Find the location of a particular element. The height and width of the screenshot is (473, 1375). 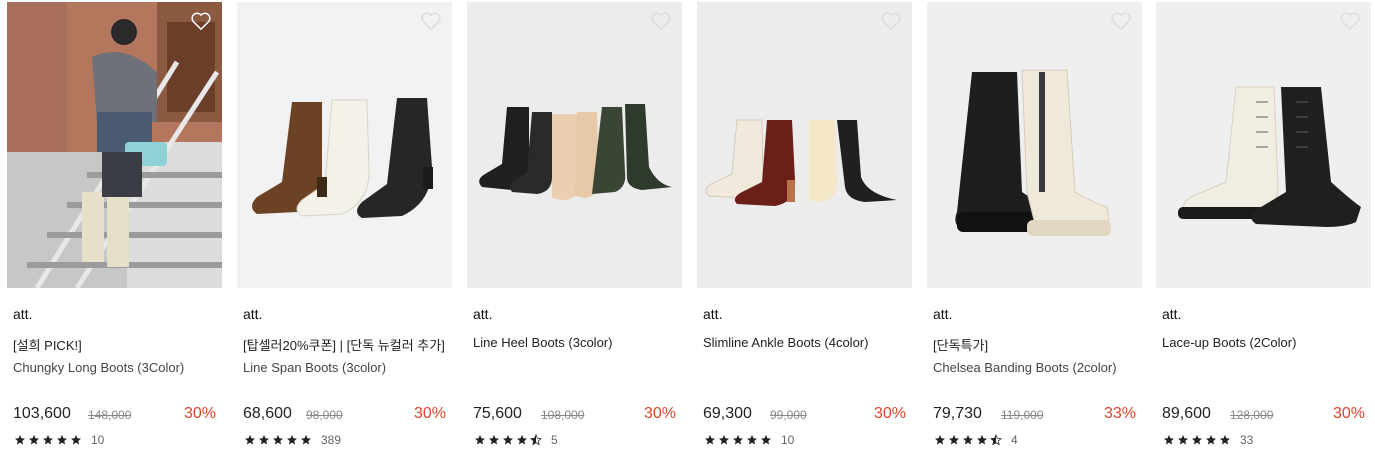

original-price: 98,000 is located at coordinates (324, 415).